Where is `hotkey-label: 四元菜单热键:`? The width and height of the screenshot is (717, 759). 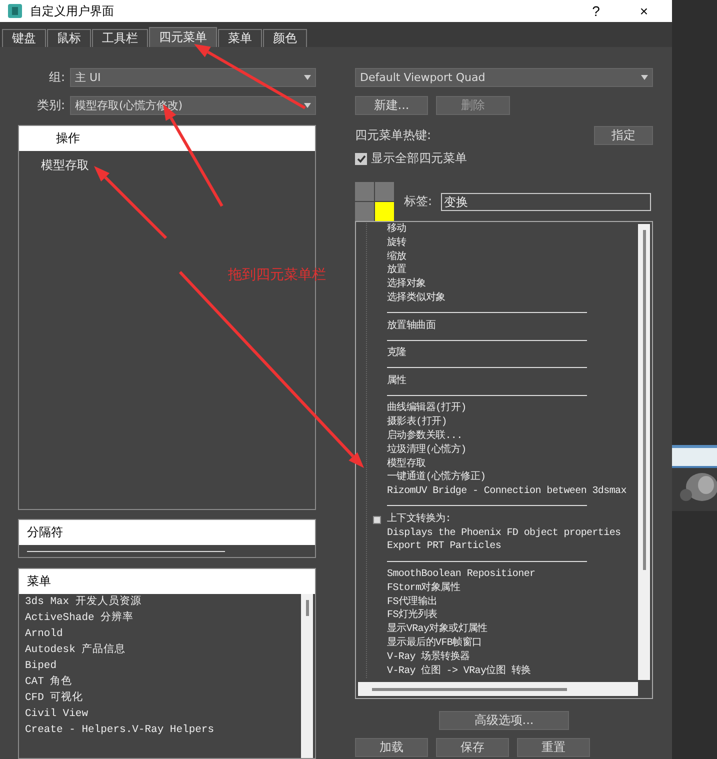 hotkey-label: 四元菜单热键: is located at coordinates (393, 135).